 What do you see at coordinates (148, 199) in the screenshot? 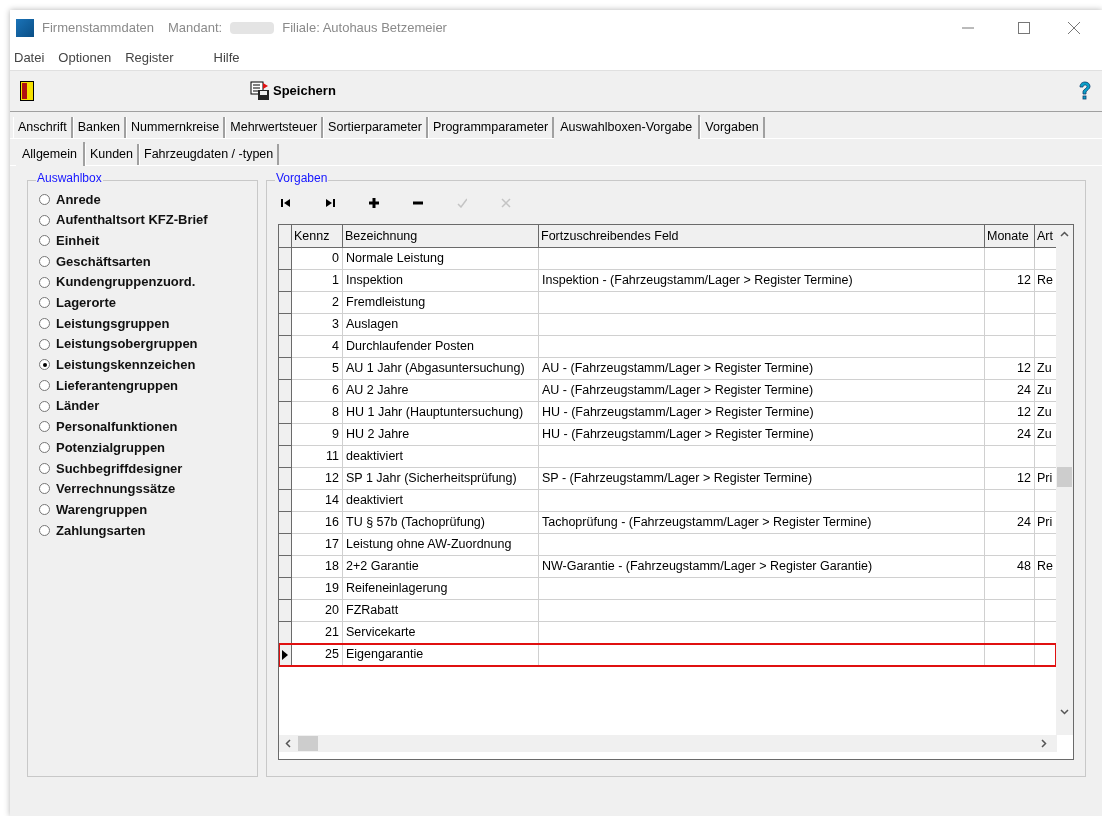
I see `radio-option: Anrede` at bounding box center [148, 199].